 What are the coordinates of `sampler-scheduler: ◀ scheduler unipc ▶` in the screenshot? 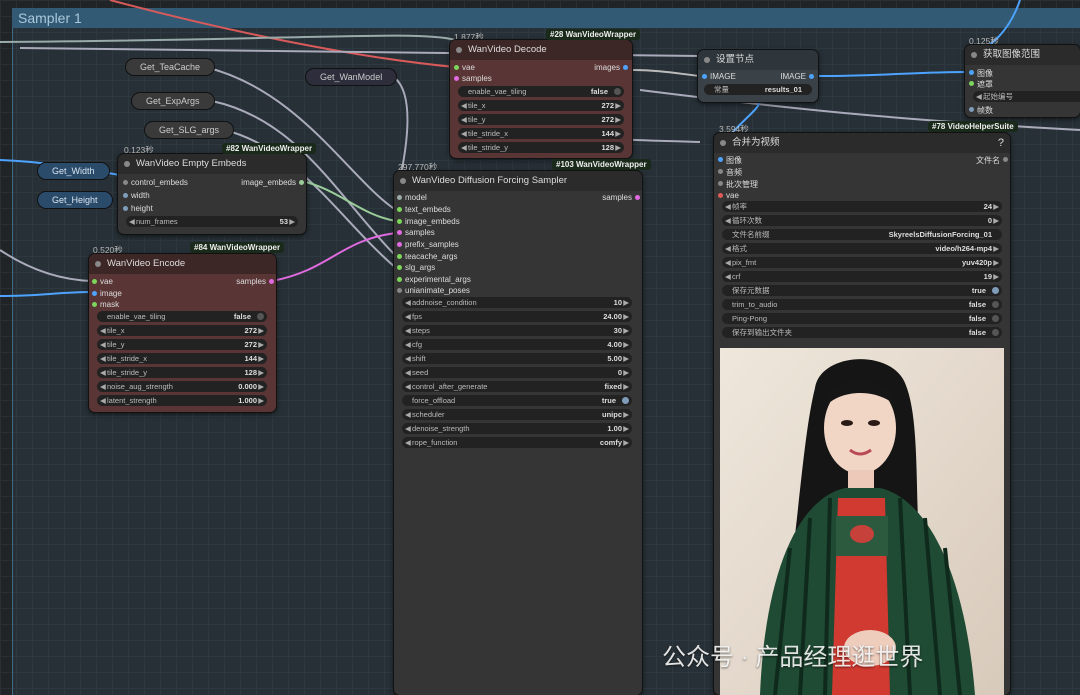 It's located at (517, 414).